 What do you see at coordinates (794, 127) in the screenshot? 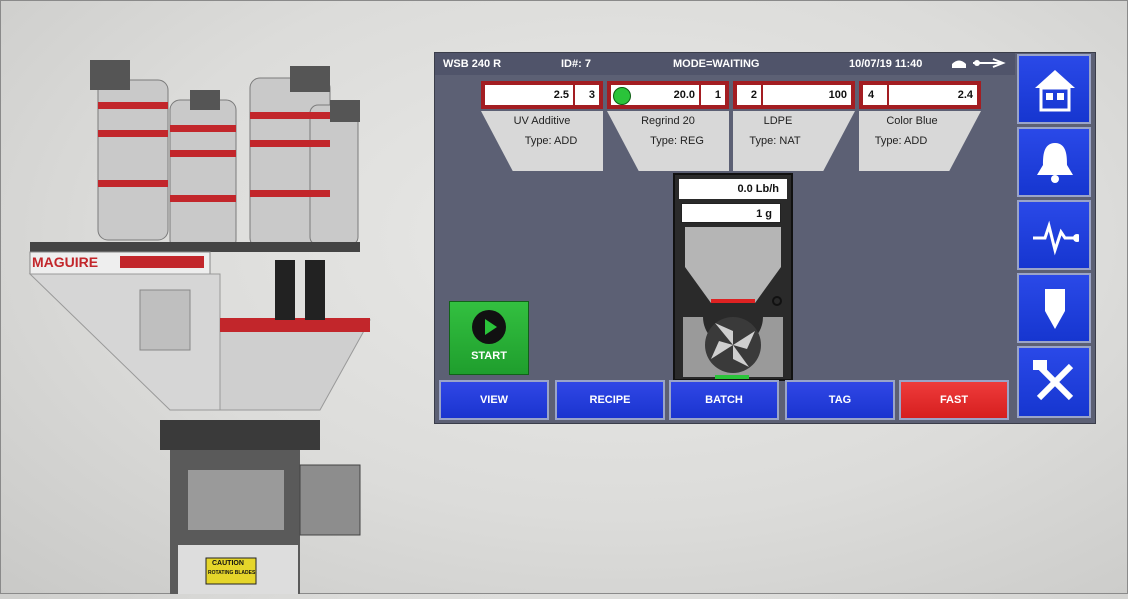
I see `hopper-ldpe: 2 100 LDPE Type: NAT` at bounding box center [794, 127].